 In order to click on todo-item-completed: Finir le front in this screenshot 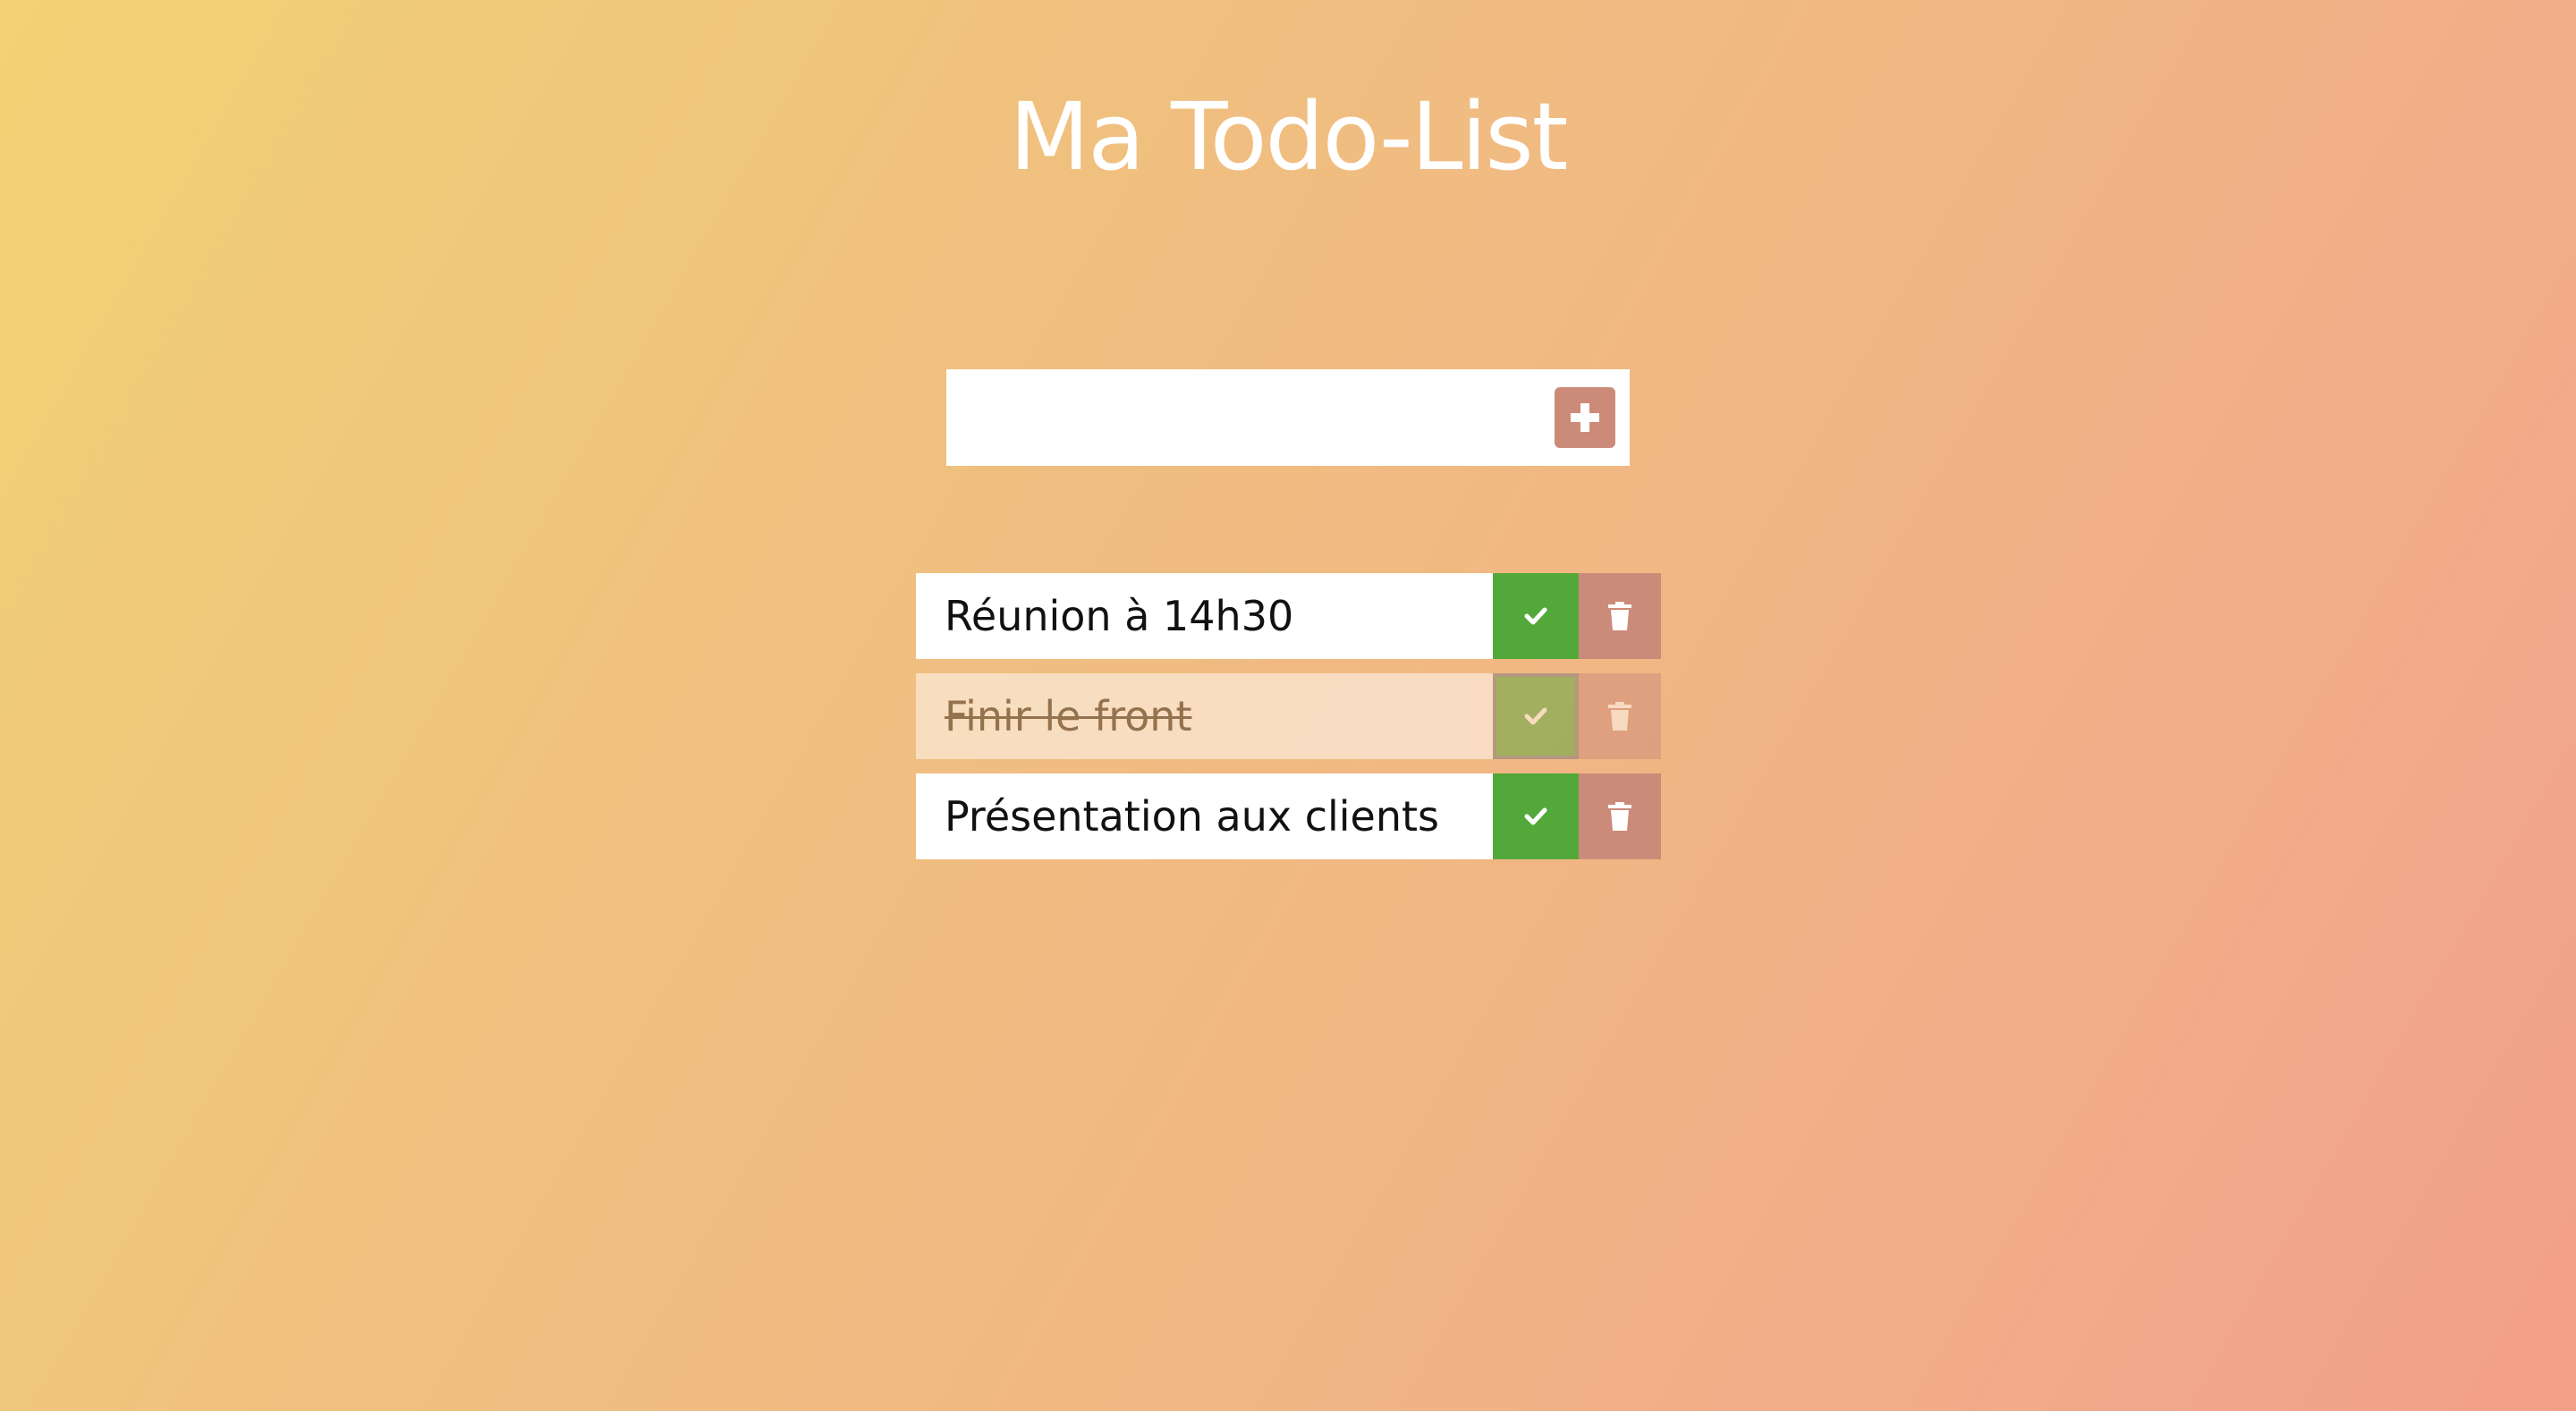, I will do `click(1288, 716)`.